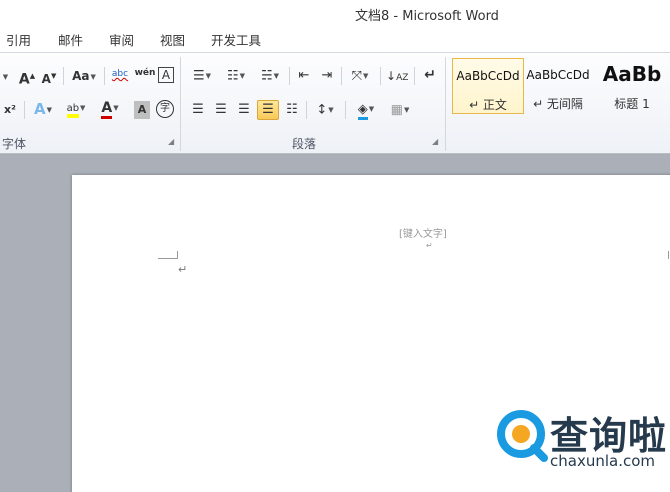 The height and width of the screenshot is (492, 670). I want to click on window-title: 文档8 - Microsoft Word, so click(427, 16).